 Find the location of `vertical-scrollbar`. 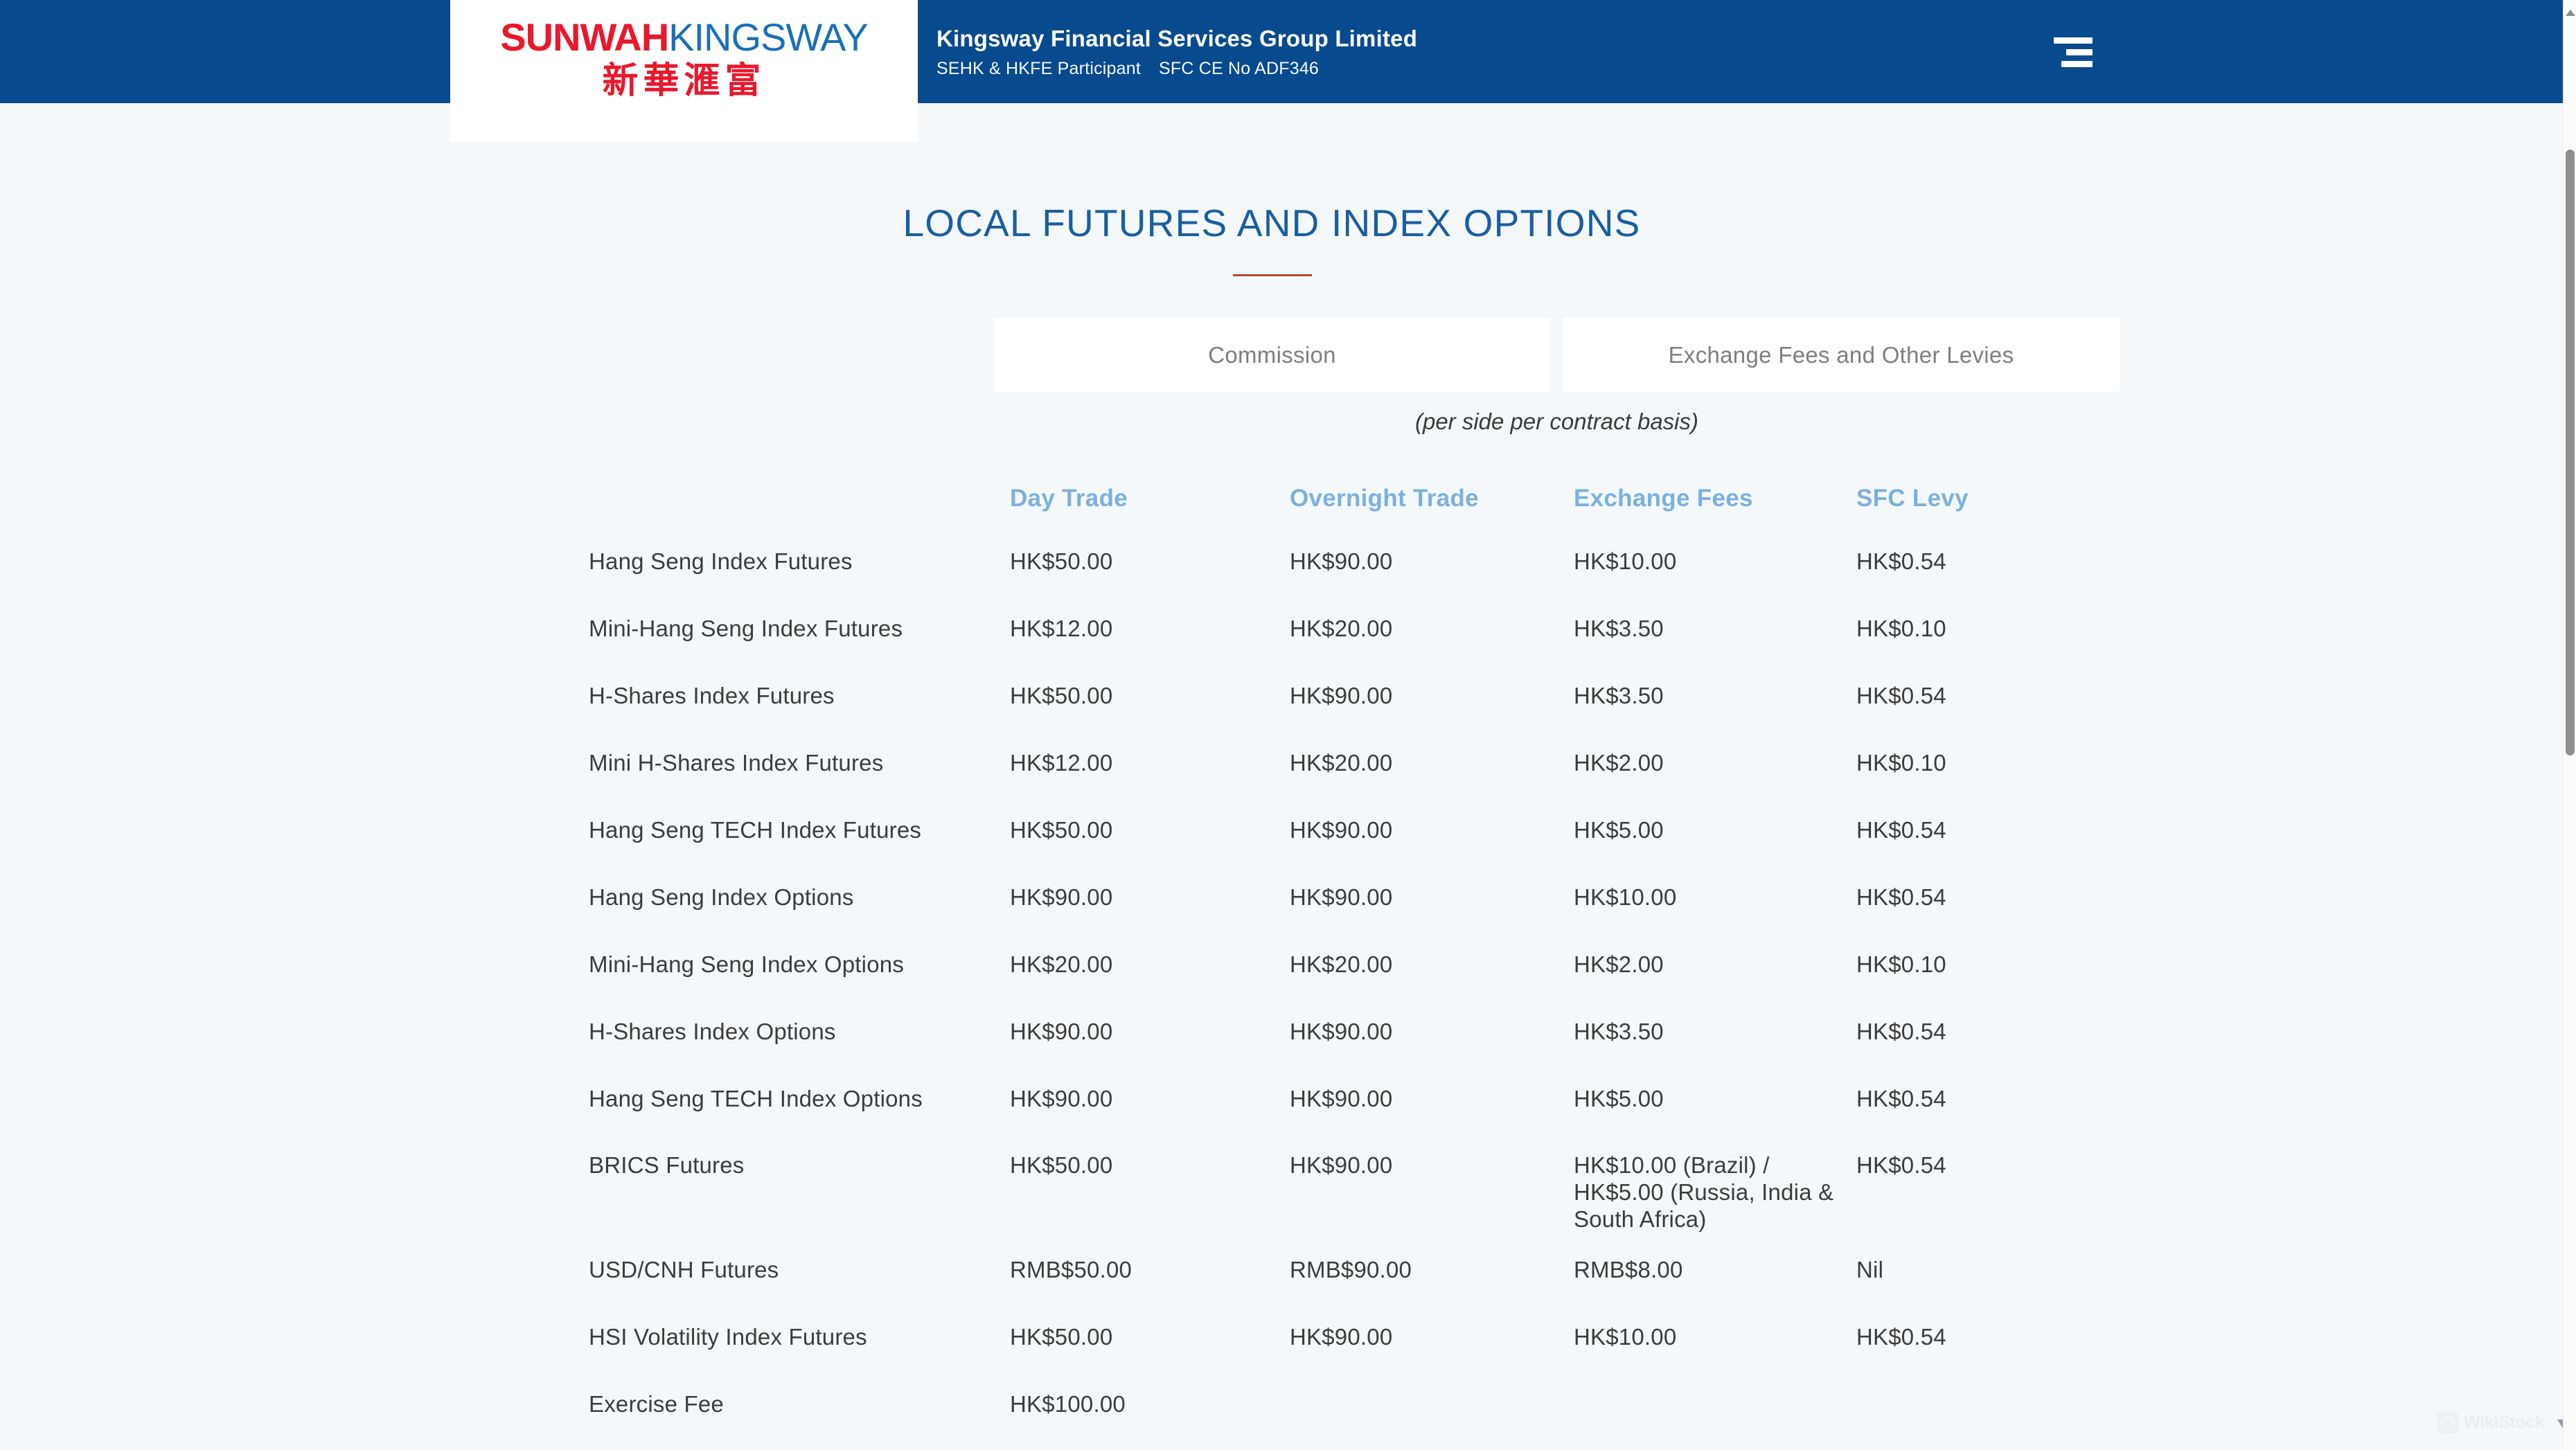

vertical-scrollbar is located at coordinates (2569, 725).